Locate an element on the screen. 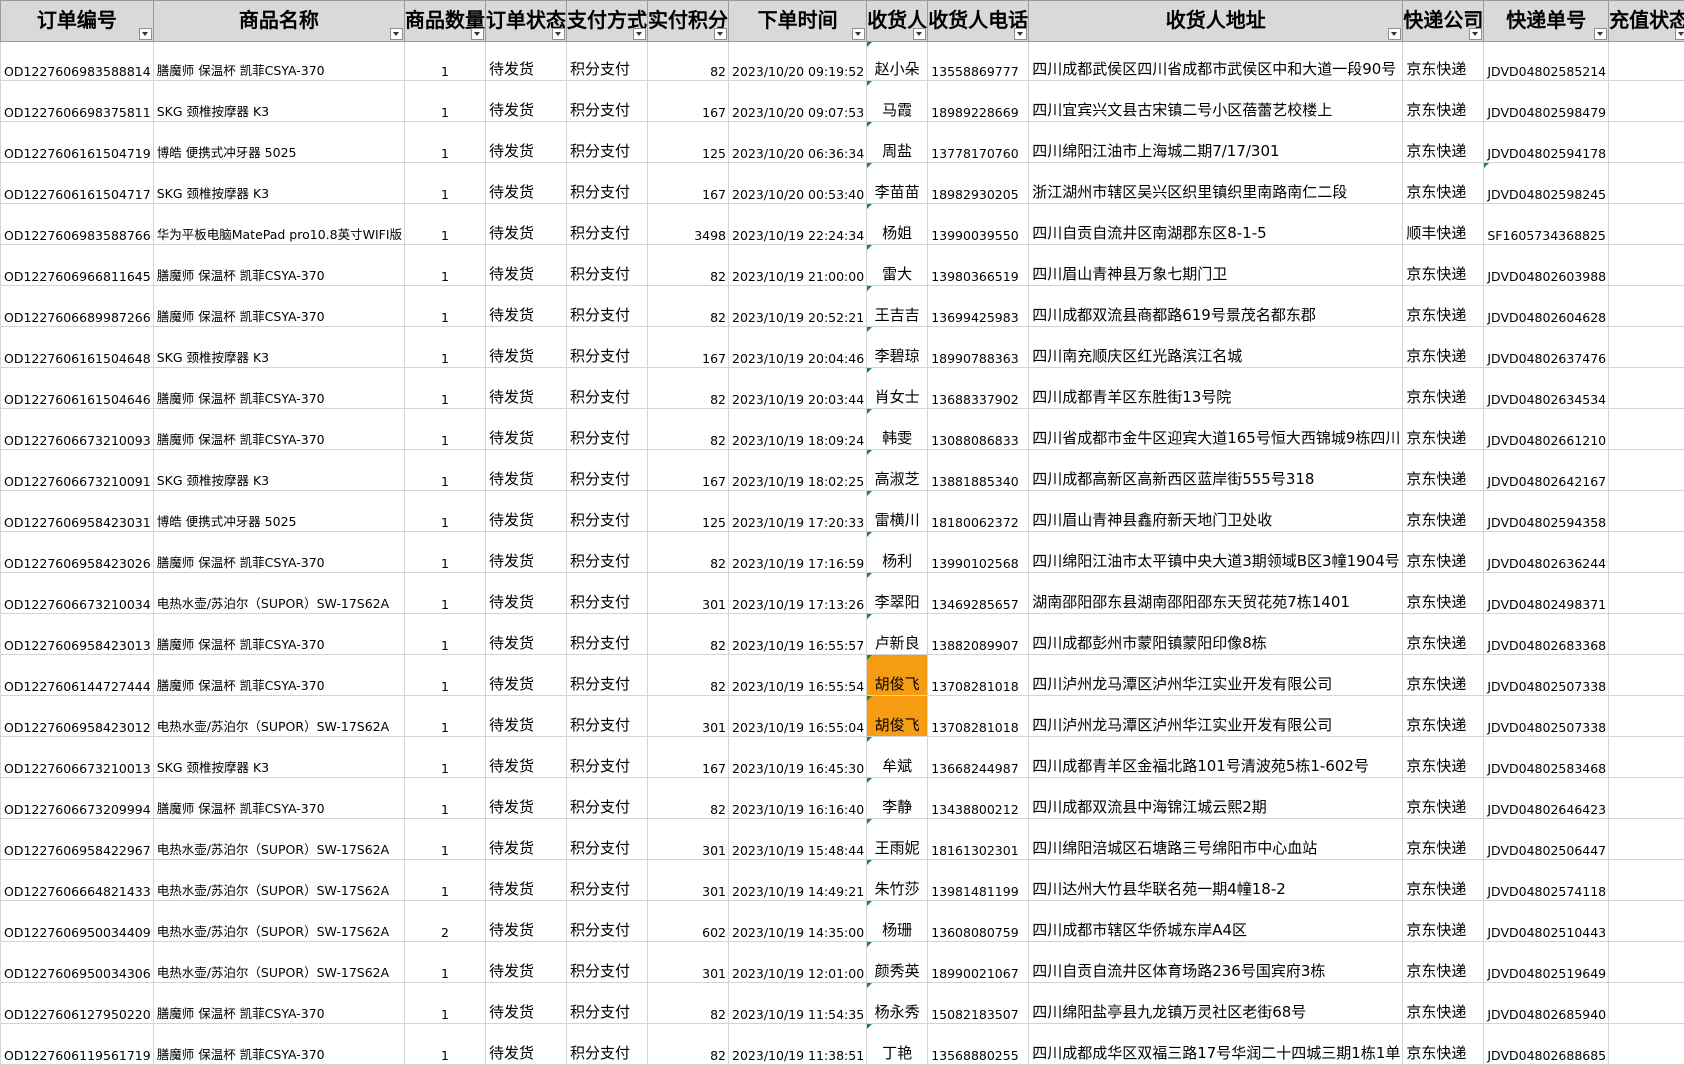  cell-name: 赵小朵 is located at coordinates (897, 61).